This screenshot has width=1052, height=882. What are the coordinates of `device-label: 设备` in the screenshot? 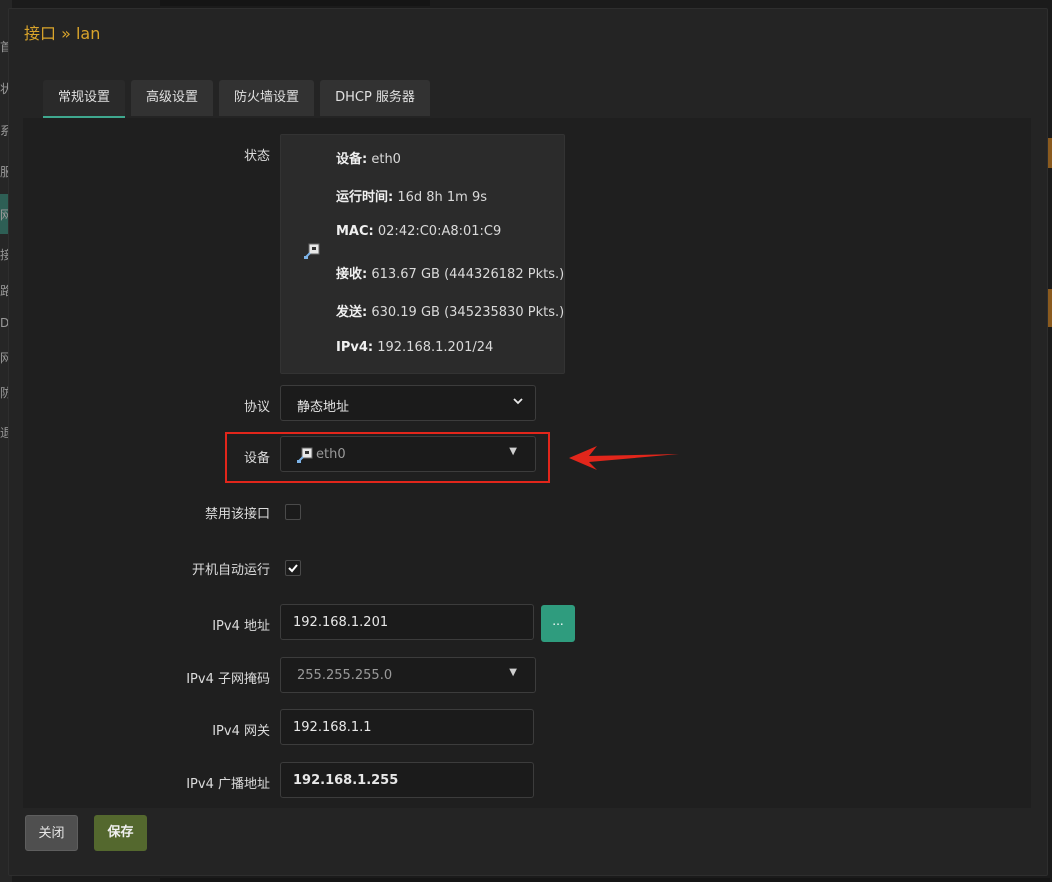 It's located at (256, 458).